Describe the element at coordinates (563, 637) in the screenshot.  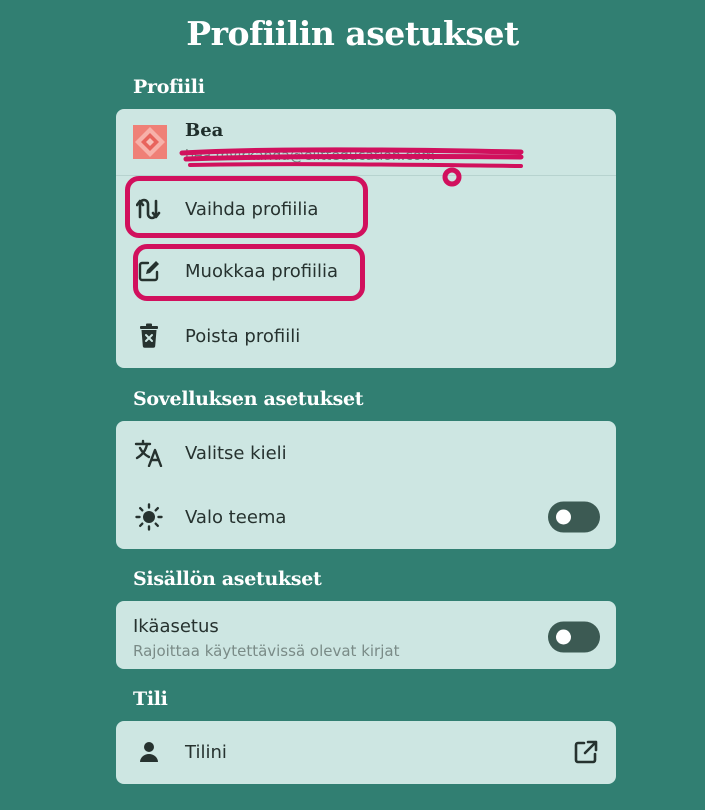
I see `age-setting-toggle-knob` at that location.